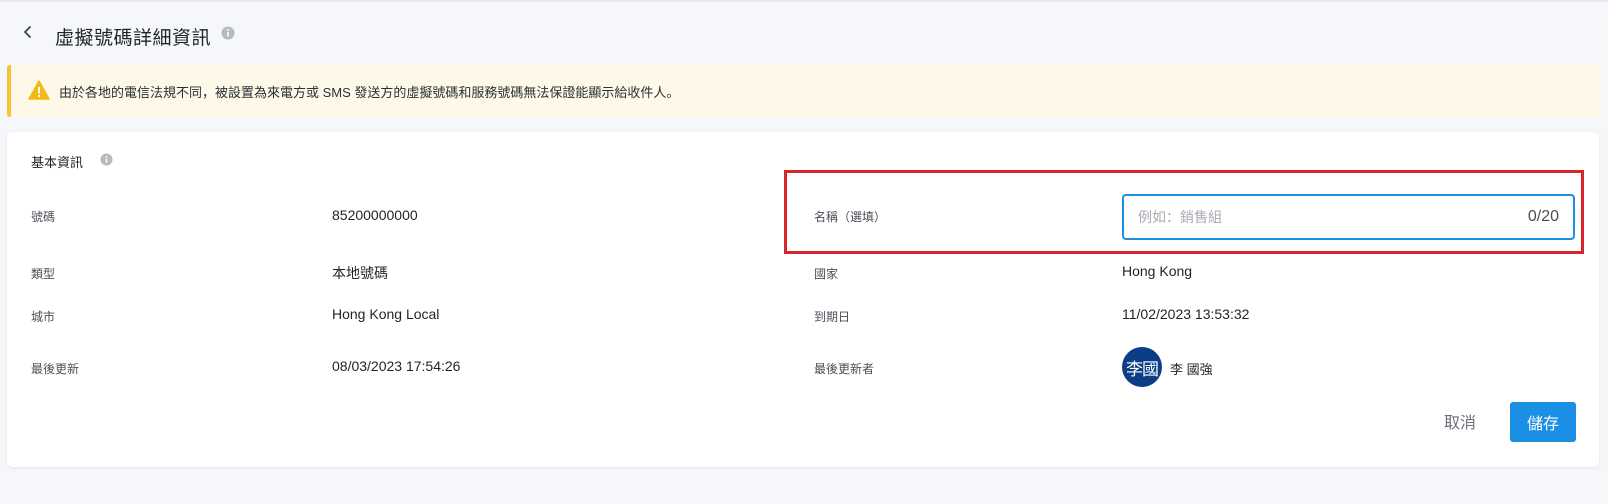  I want to click on country-value: Hong Kong, so click(1157, 271).